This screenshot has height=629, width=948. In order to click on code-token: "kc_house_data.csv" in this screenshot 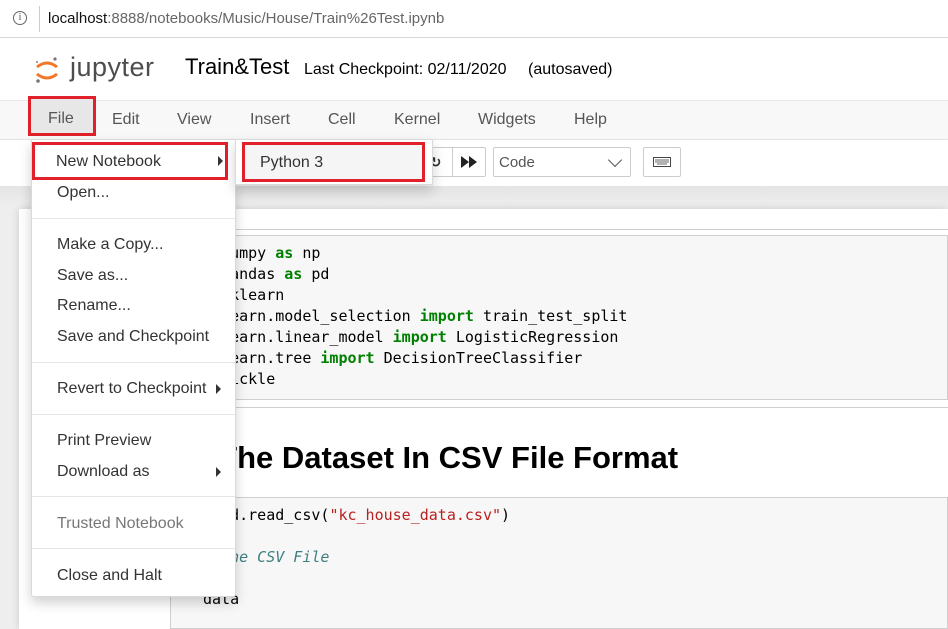, I will do `click(415, 515)`.